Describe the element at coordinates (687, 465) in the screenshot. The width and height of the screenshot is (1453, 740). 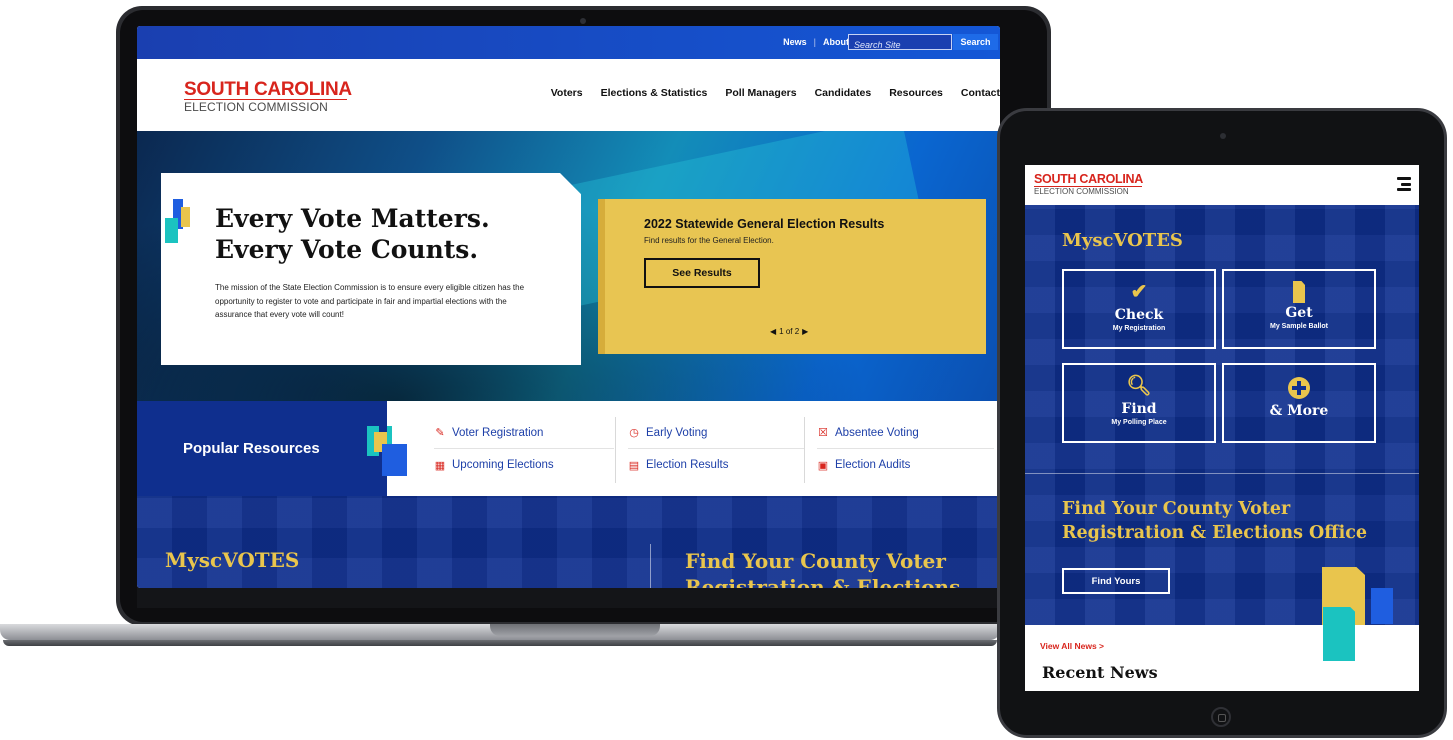
I see `resource-label: Election Results` at that location.